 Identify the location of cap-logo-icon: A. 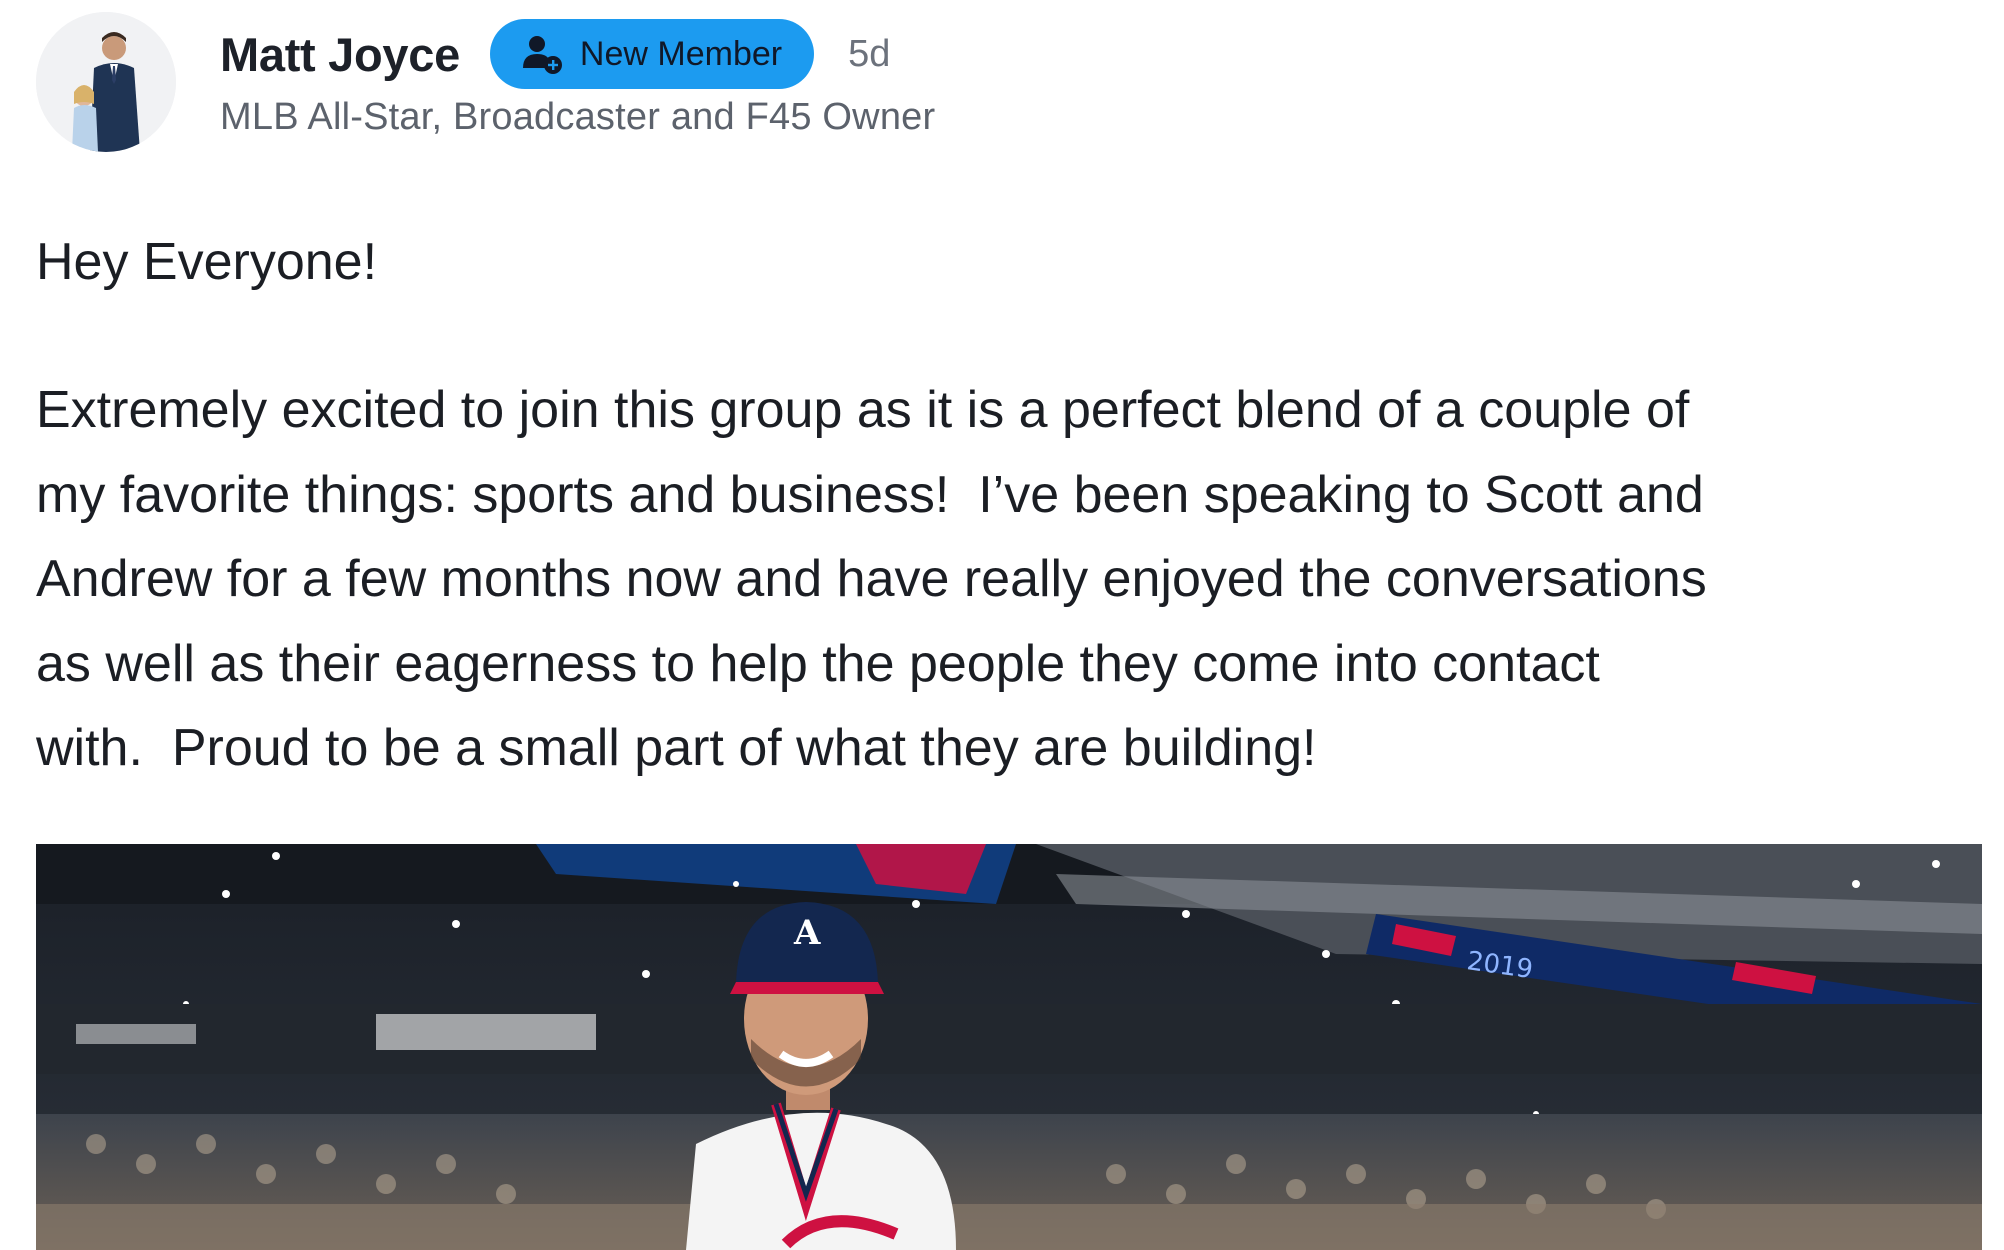
(807, 933).